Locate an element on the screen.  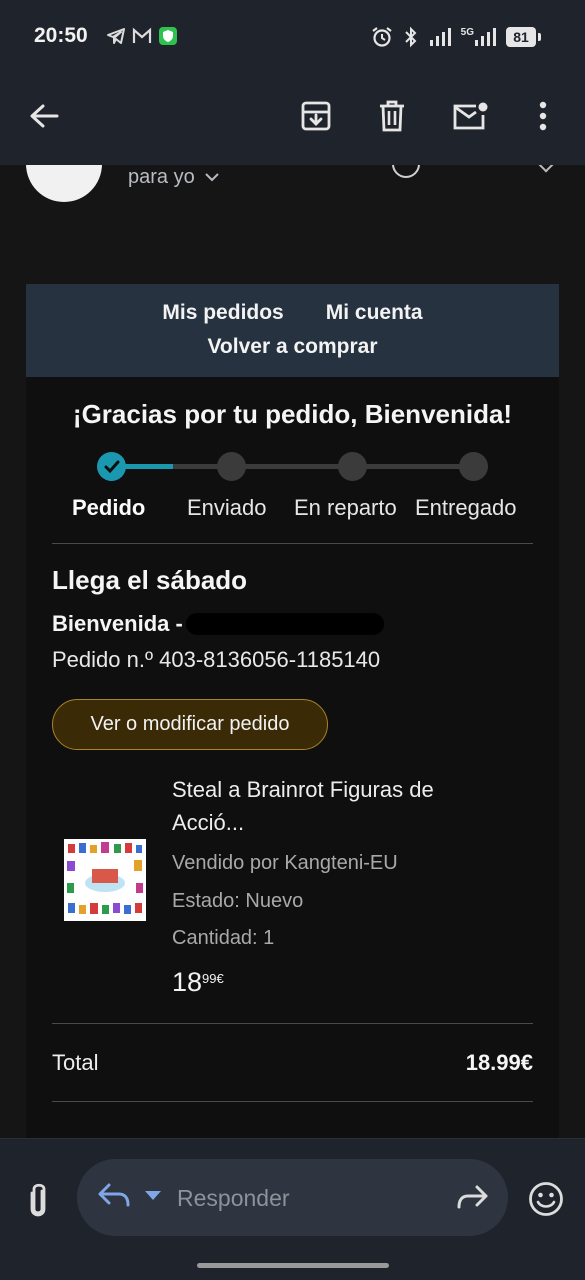
reply-field is located at coordinates (292, 1197).